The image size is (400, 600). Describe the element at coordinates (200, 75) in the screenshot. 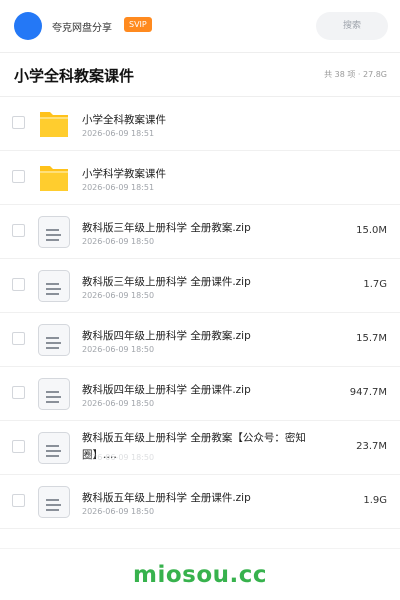

I see `folder-title-bar: 小学全科教案课件 共 38 项 · 27.8G` at that location.